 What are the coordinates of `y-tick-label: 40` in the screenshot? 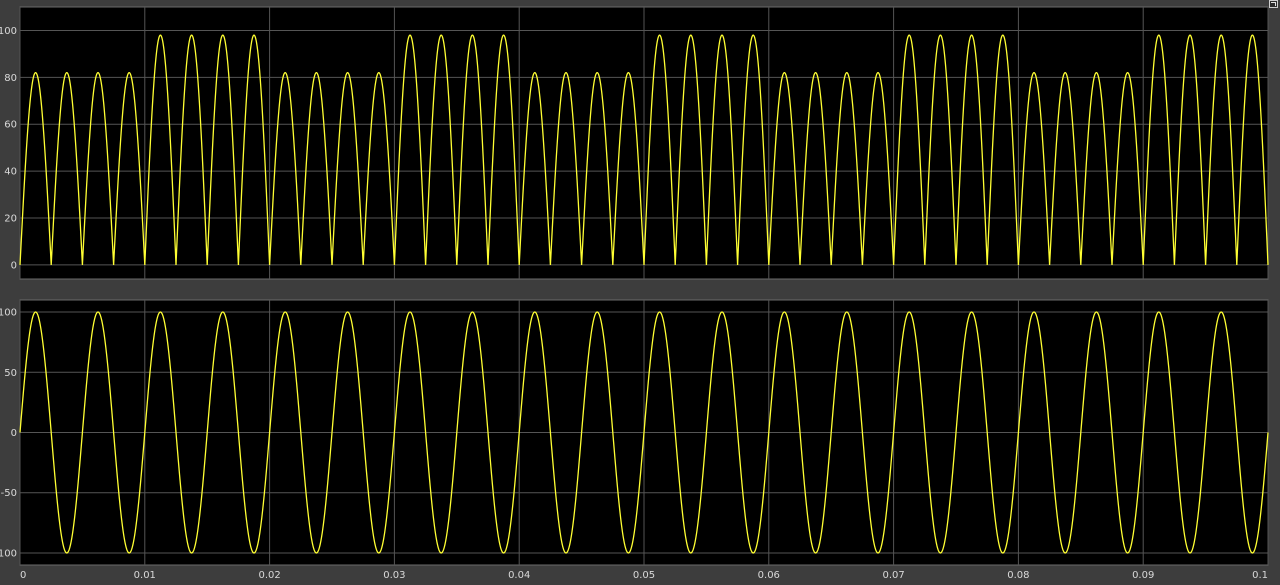 It's located at (10, 172).